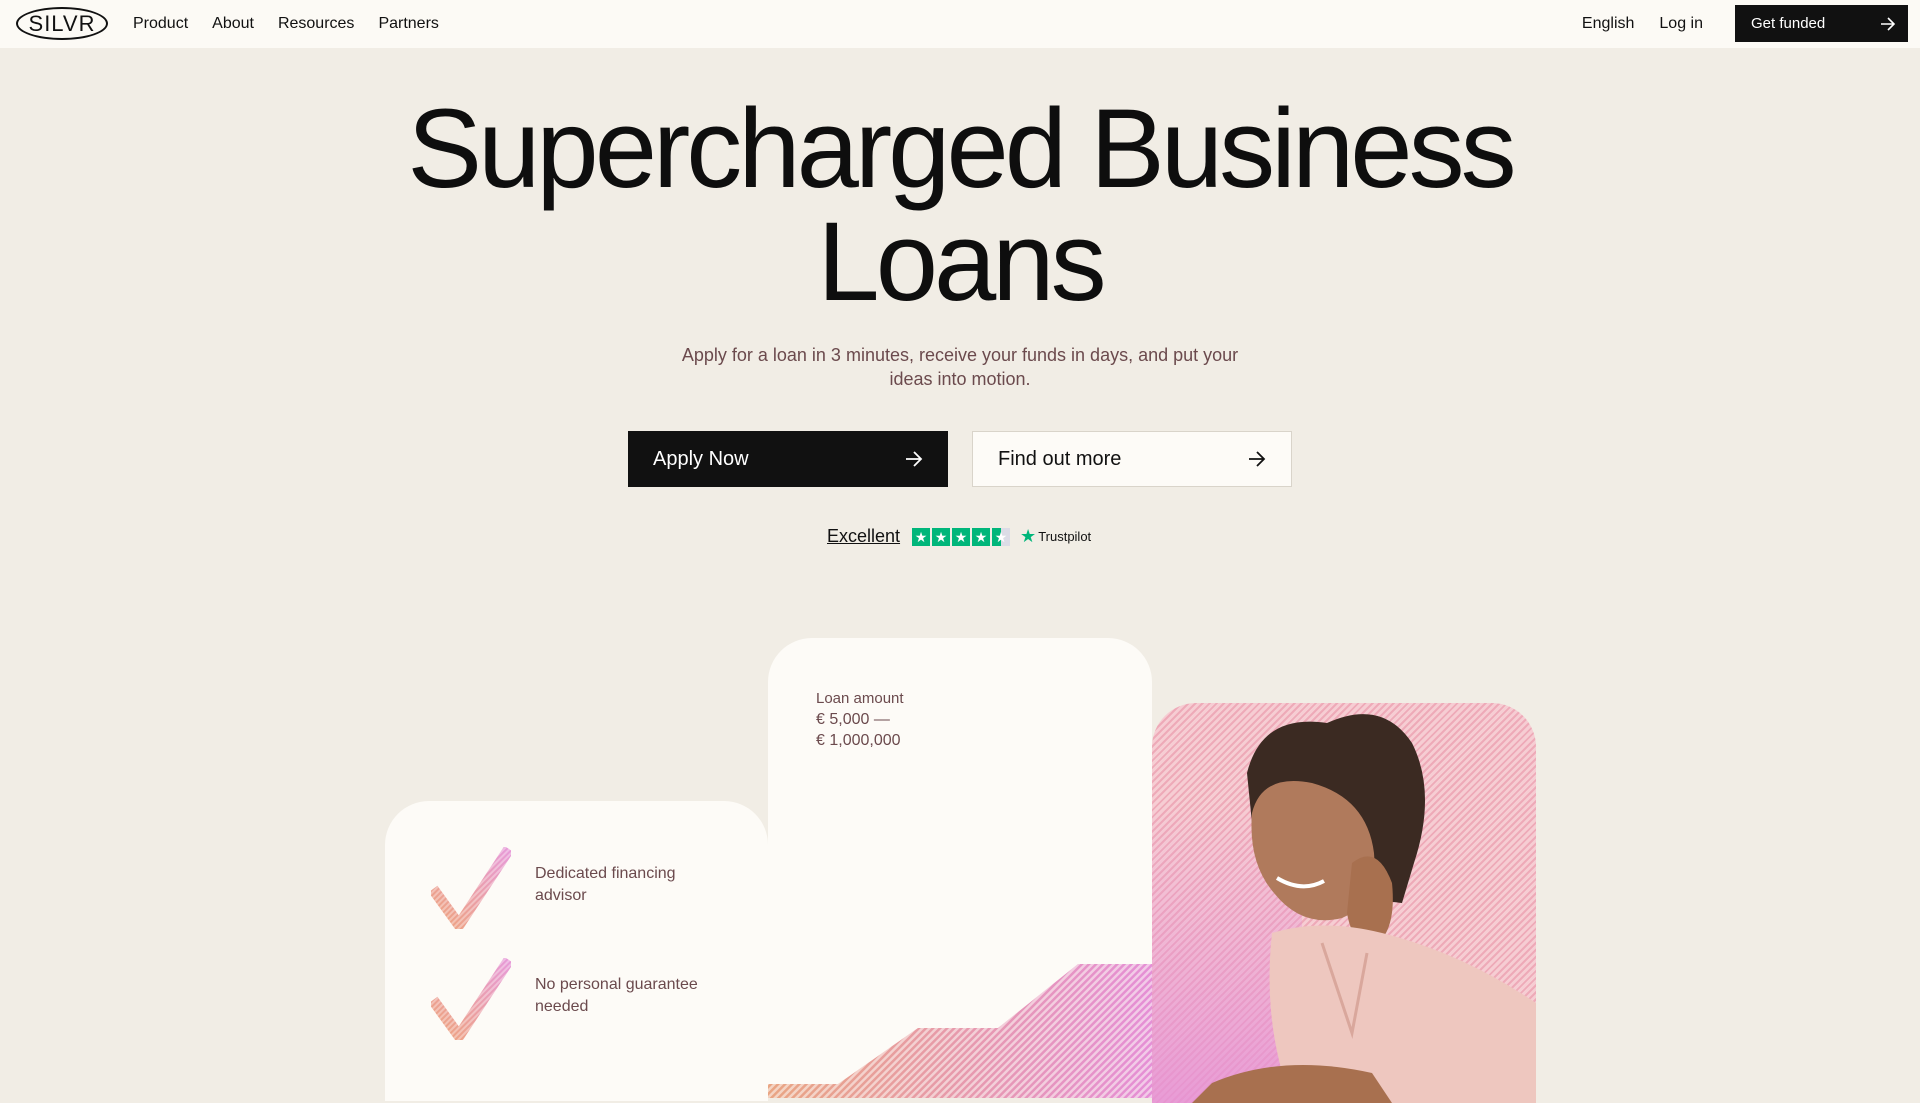 The image size is (1920, 1103). I want to click on nav-links: Product About Resources Partners, so click(286, 24).